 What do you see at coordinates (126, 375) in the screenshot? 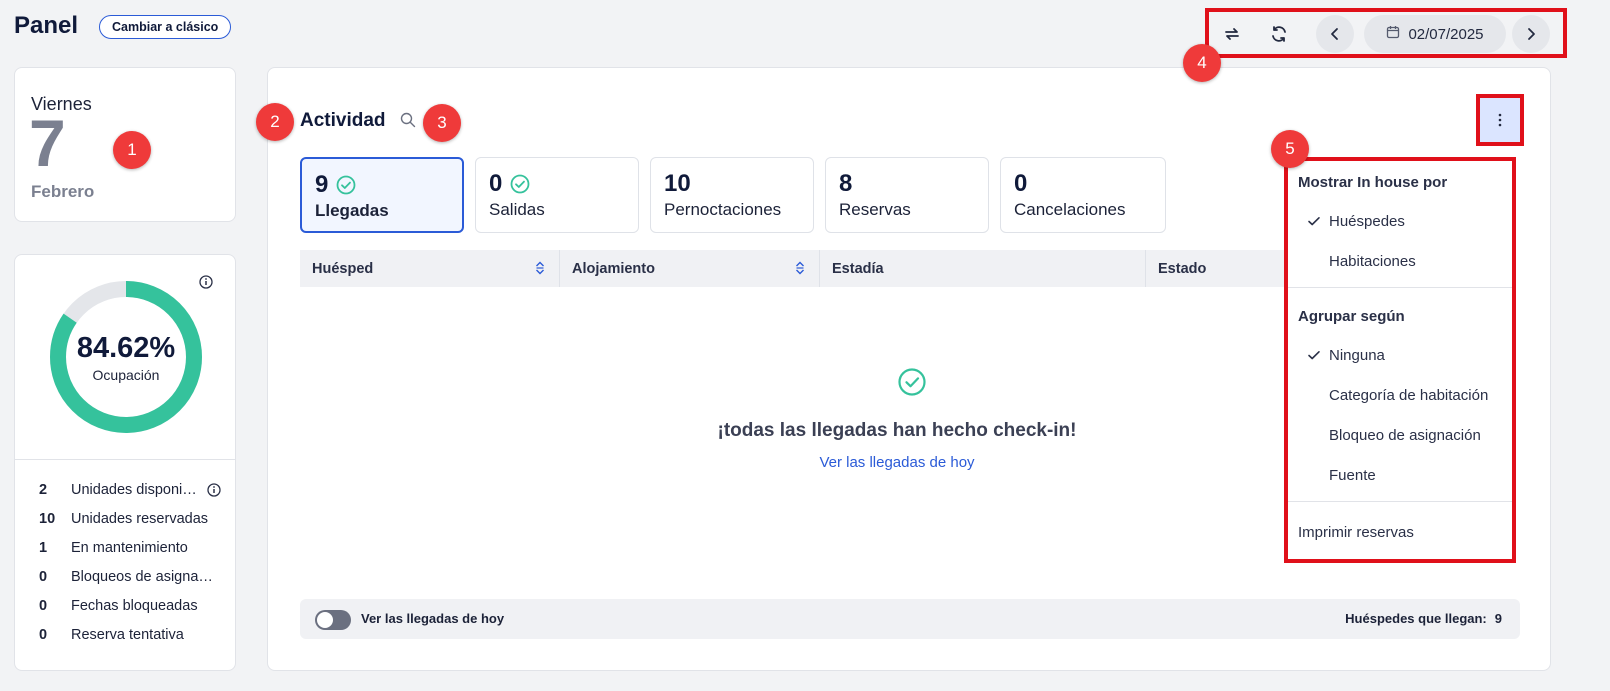
I see `occupancy-label: Ocupación` at bounding box center [126, 375].